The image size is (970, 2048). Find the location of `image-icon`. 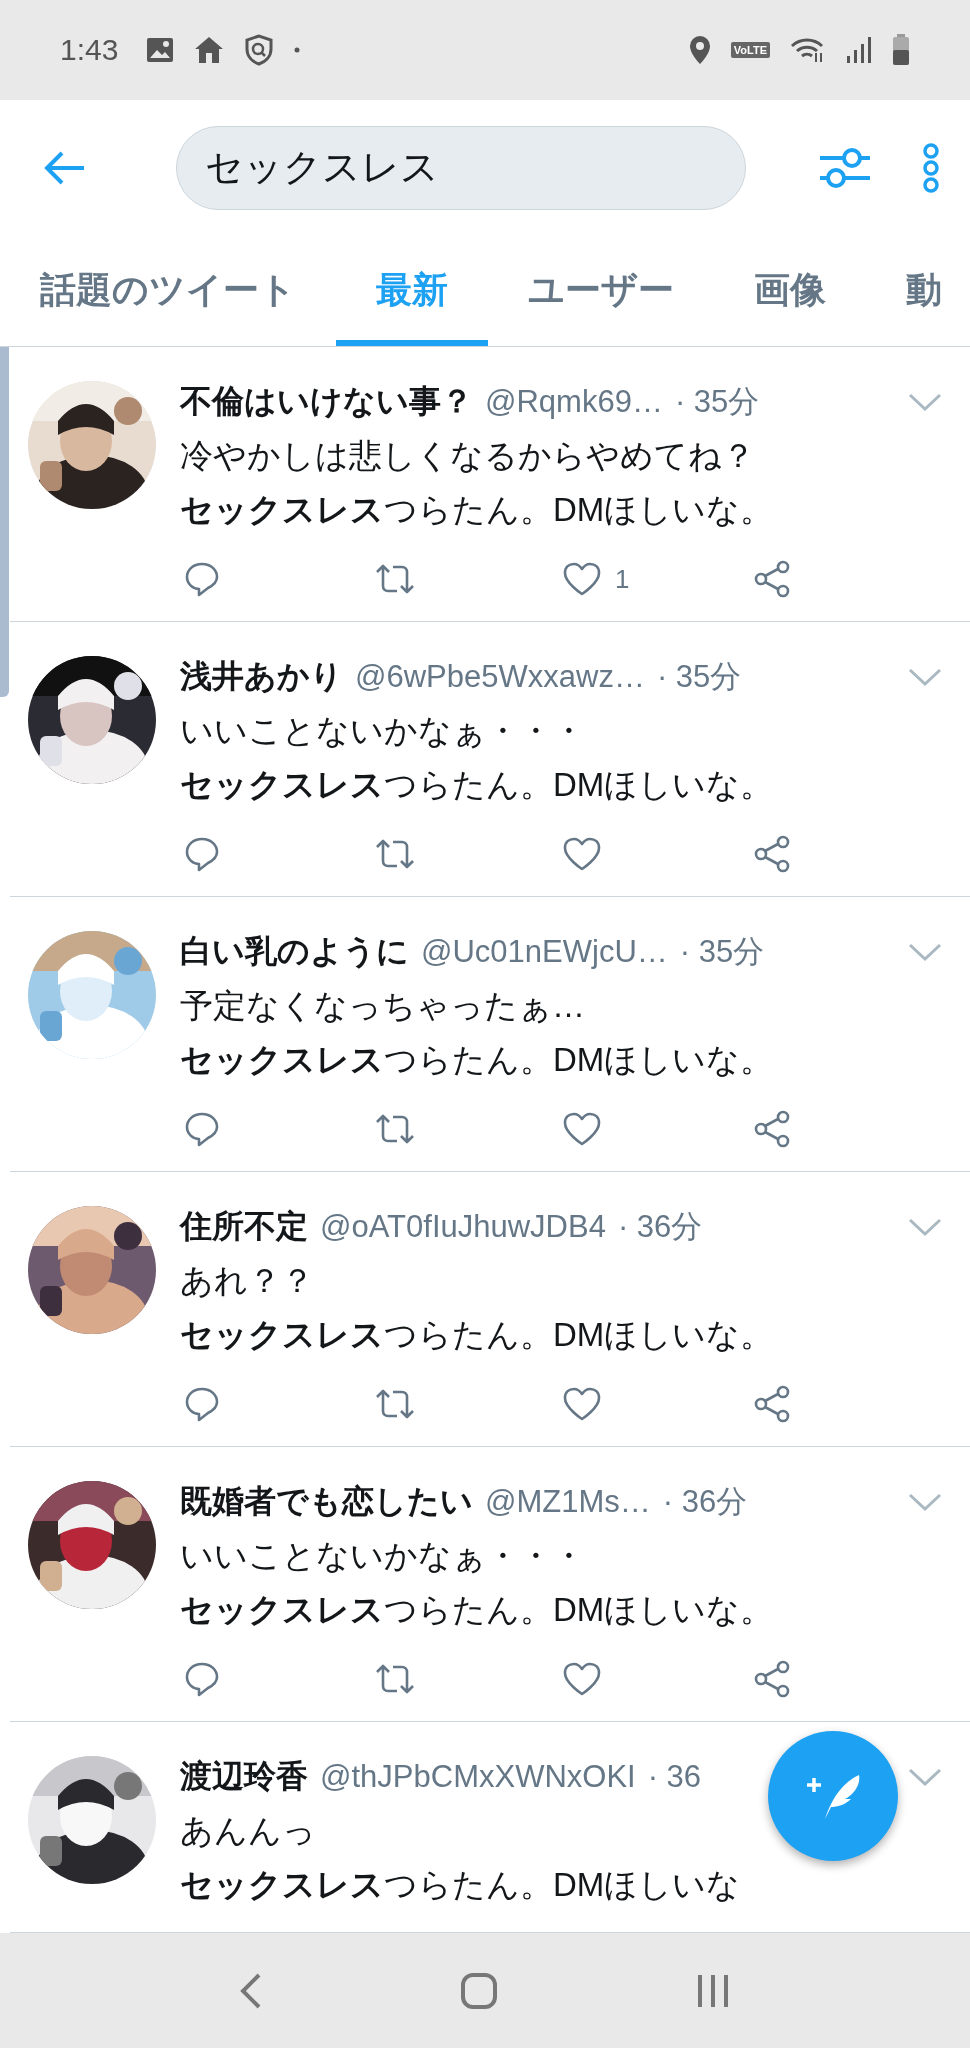

image-icon is located at coordinates (160, 50).